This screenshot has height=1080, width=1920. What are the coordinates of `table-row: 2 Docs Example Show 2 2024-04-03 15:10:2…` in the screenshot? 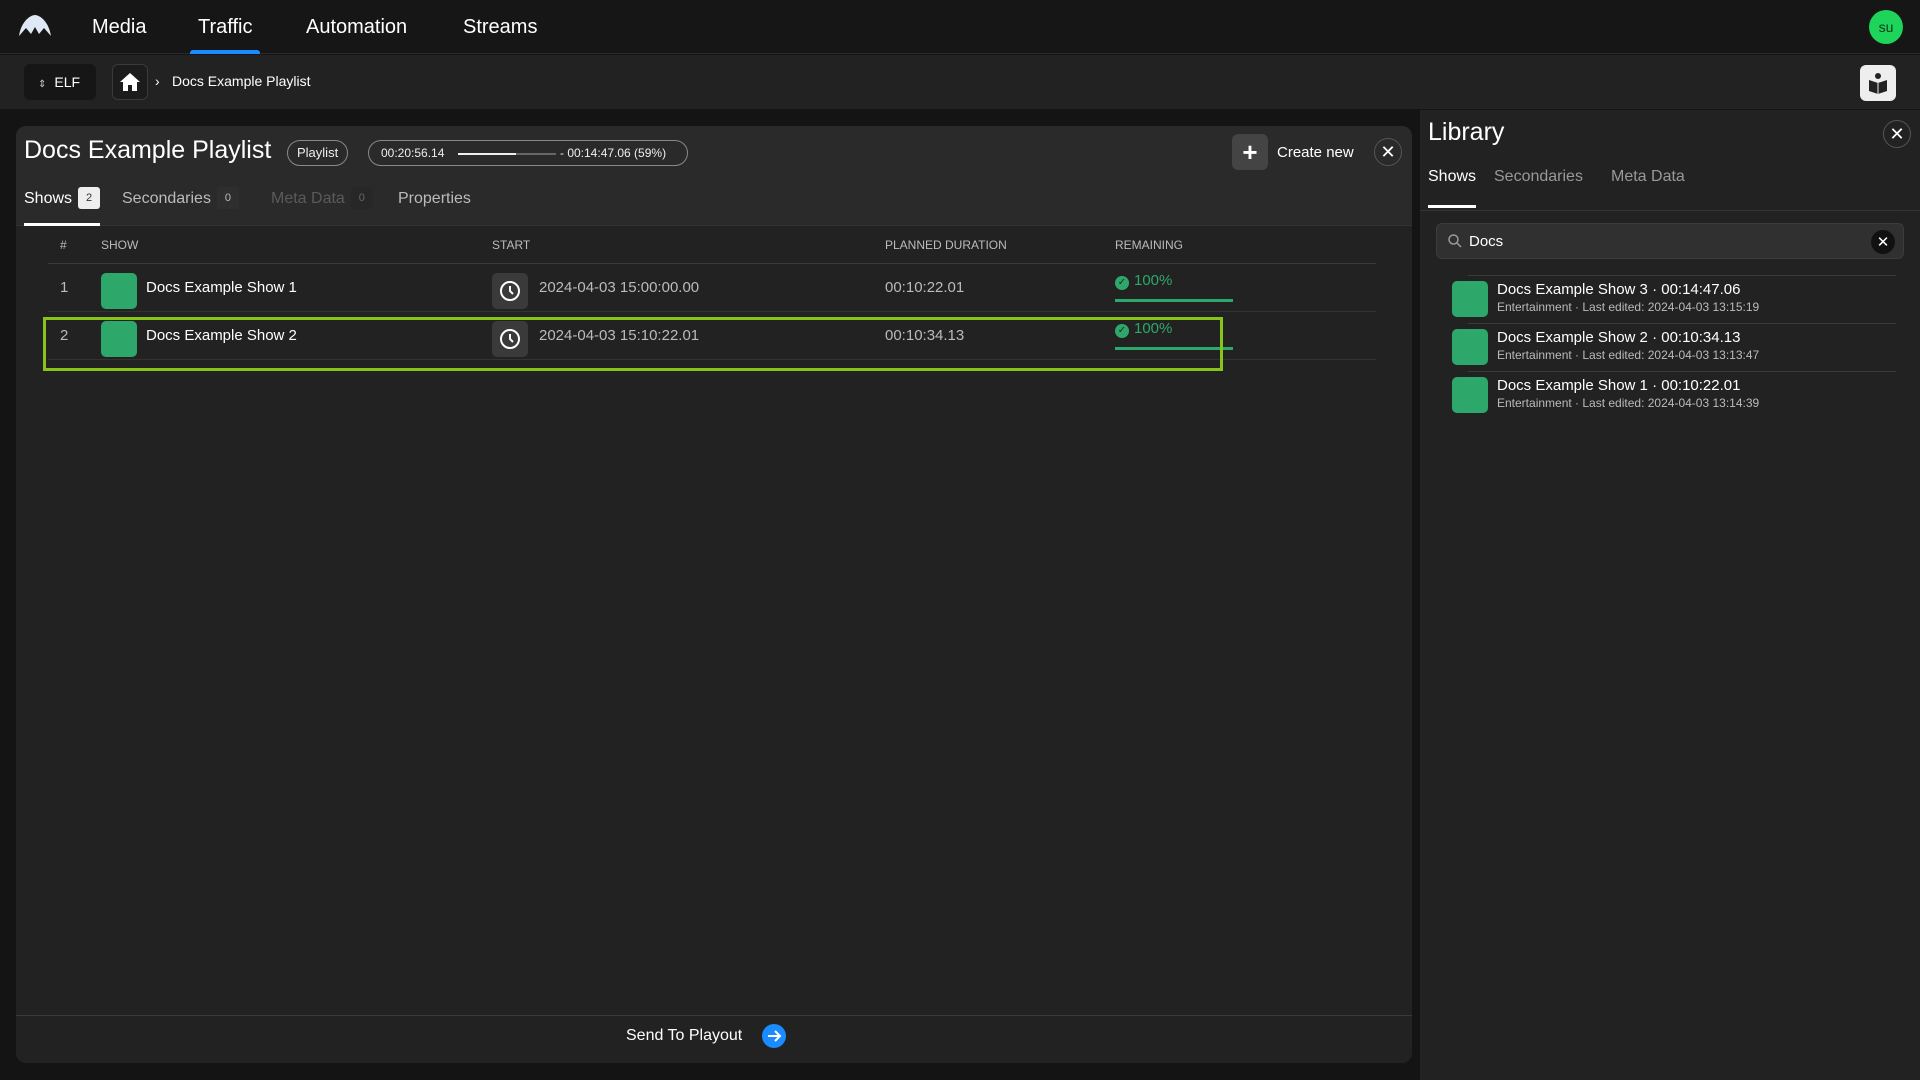 It's located at (712, 336).